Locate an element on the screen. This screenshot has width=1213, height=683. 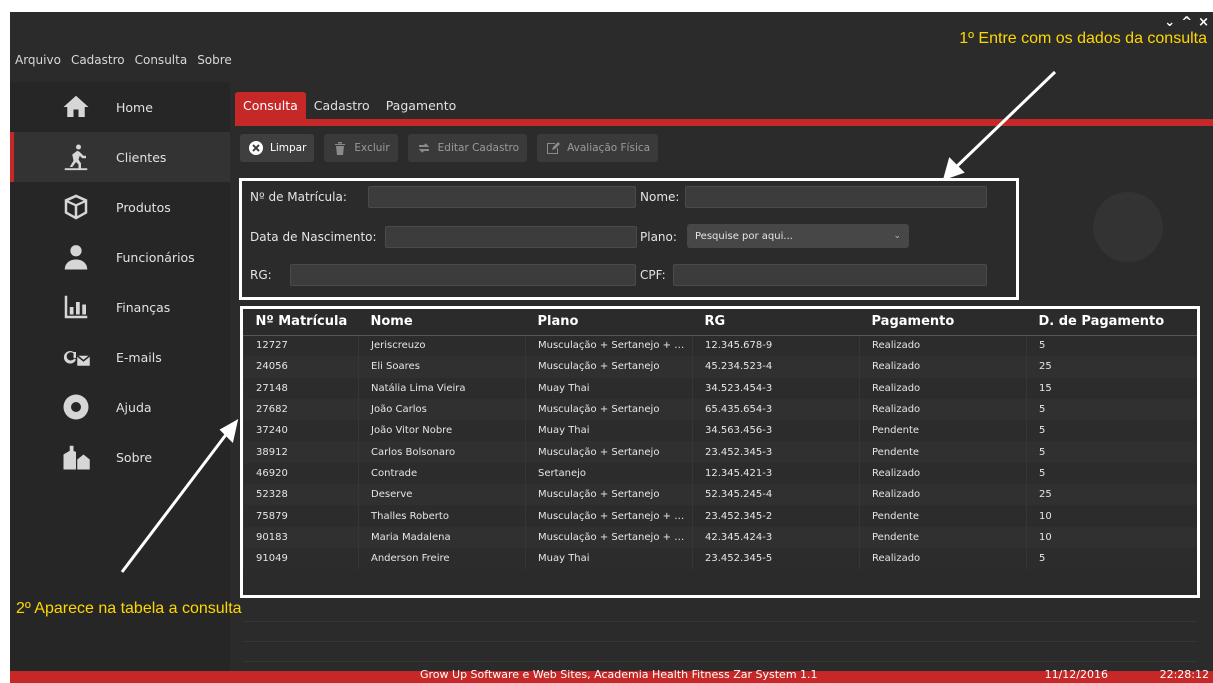
excluir-button: Excluir is located at coordinates (361, 148).